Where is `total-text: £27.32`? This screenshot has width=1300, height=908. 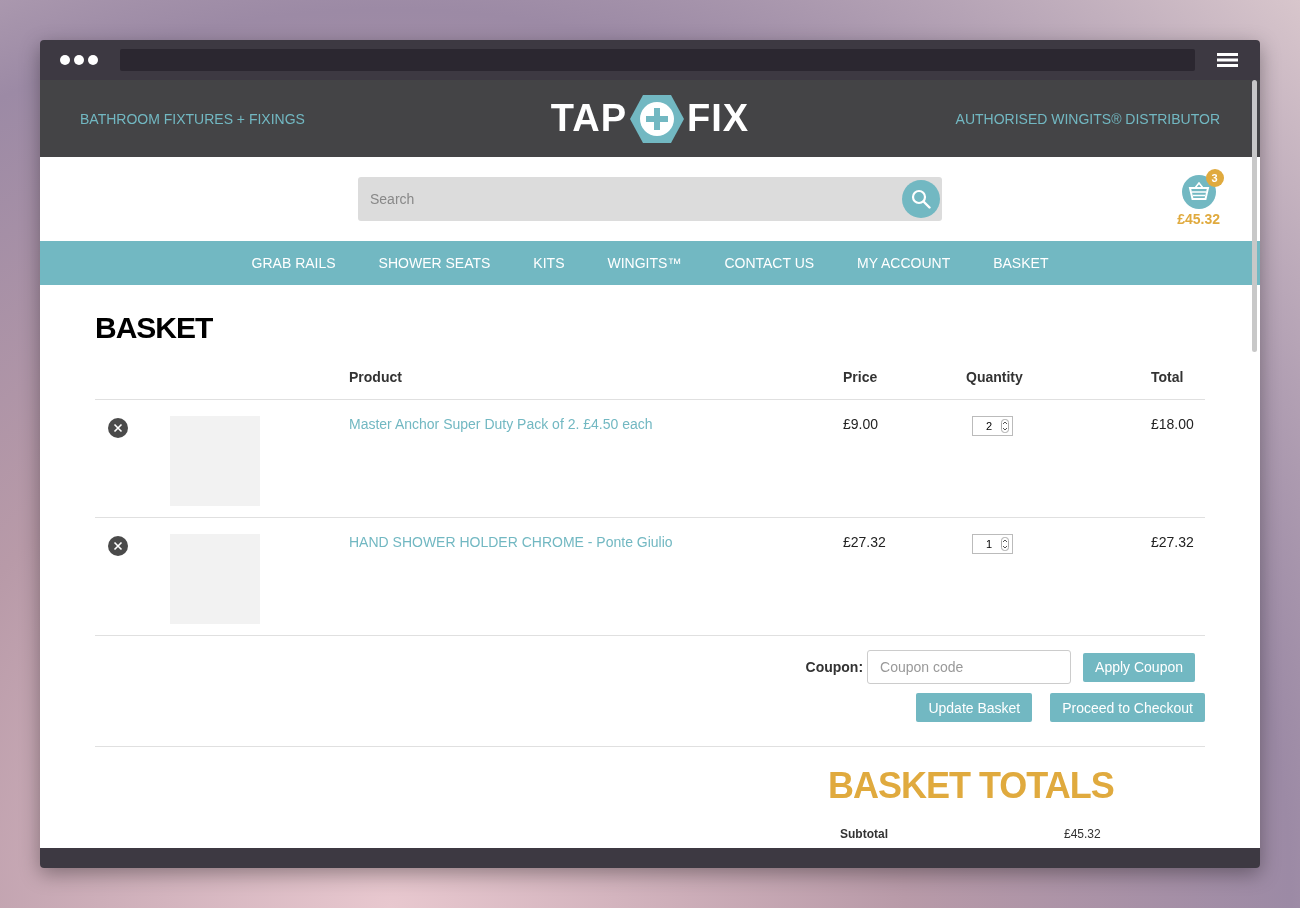
total-text: £27.32 is located at coordinates (1173, 543).